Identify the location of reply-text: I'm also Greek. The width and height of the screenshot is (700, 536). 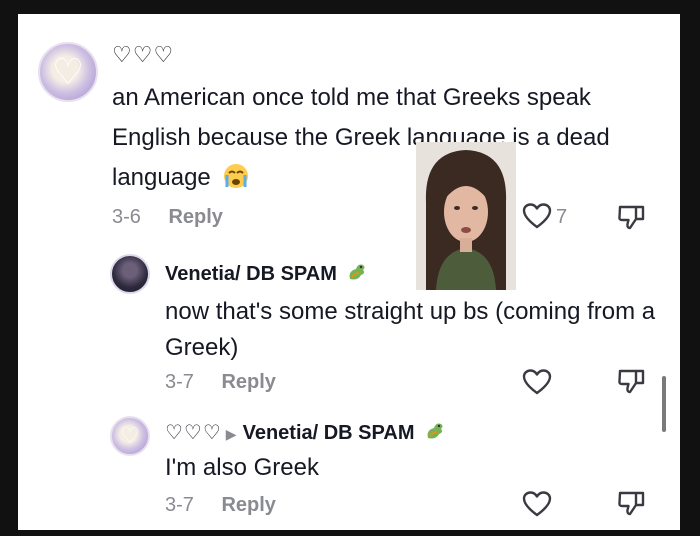
(242, 467).